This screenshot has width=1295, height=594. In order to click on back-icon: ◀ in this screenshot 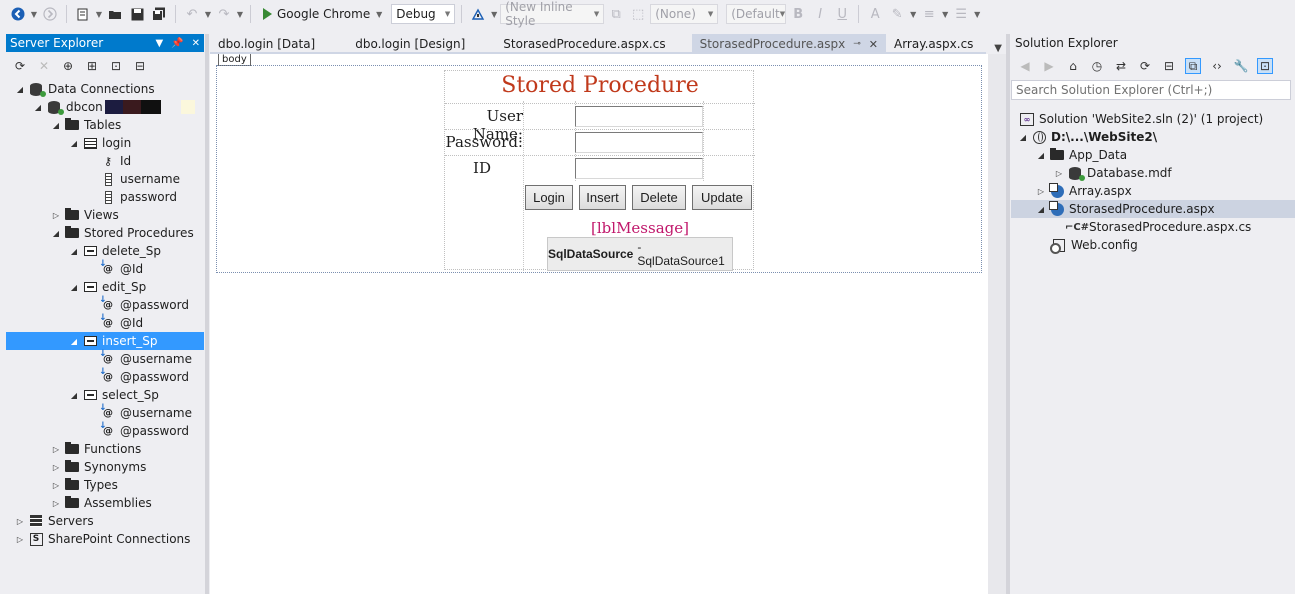, I will do `click(1025, 66)`.